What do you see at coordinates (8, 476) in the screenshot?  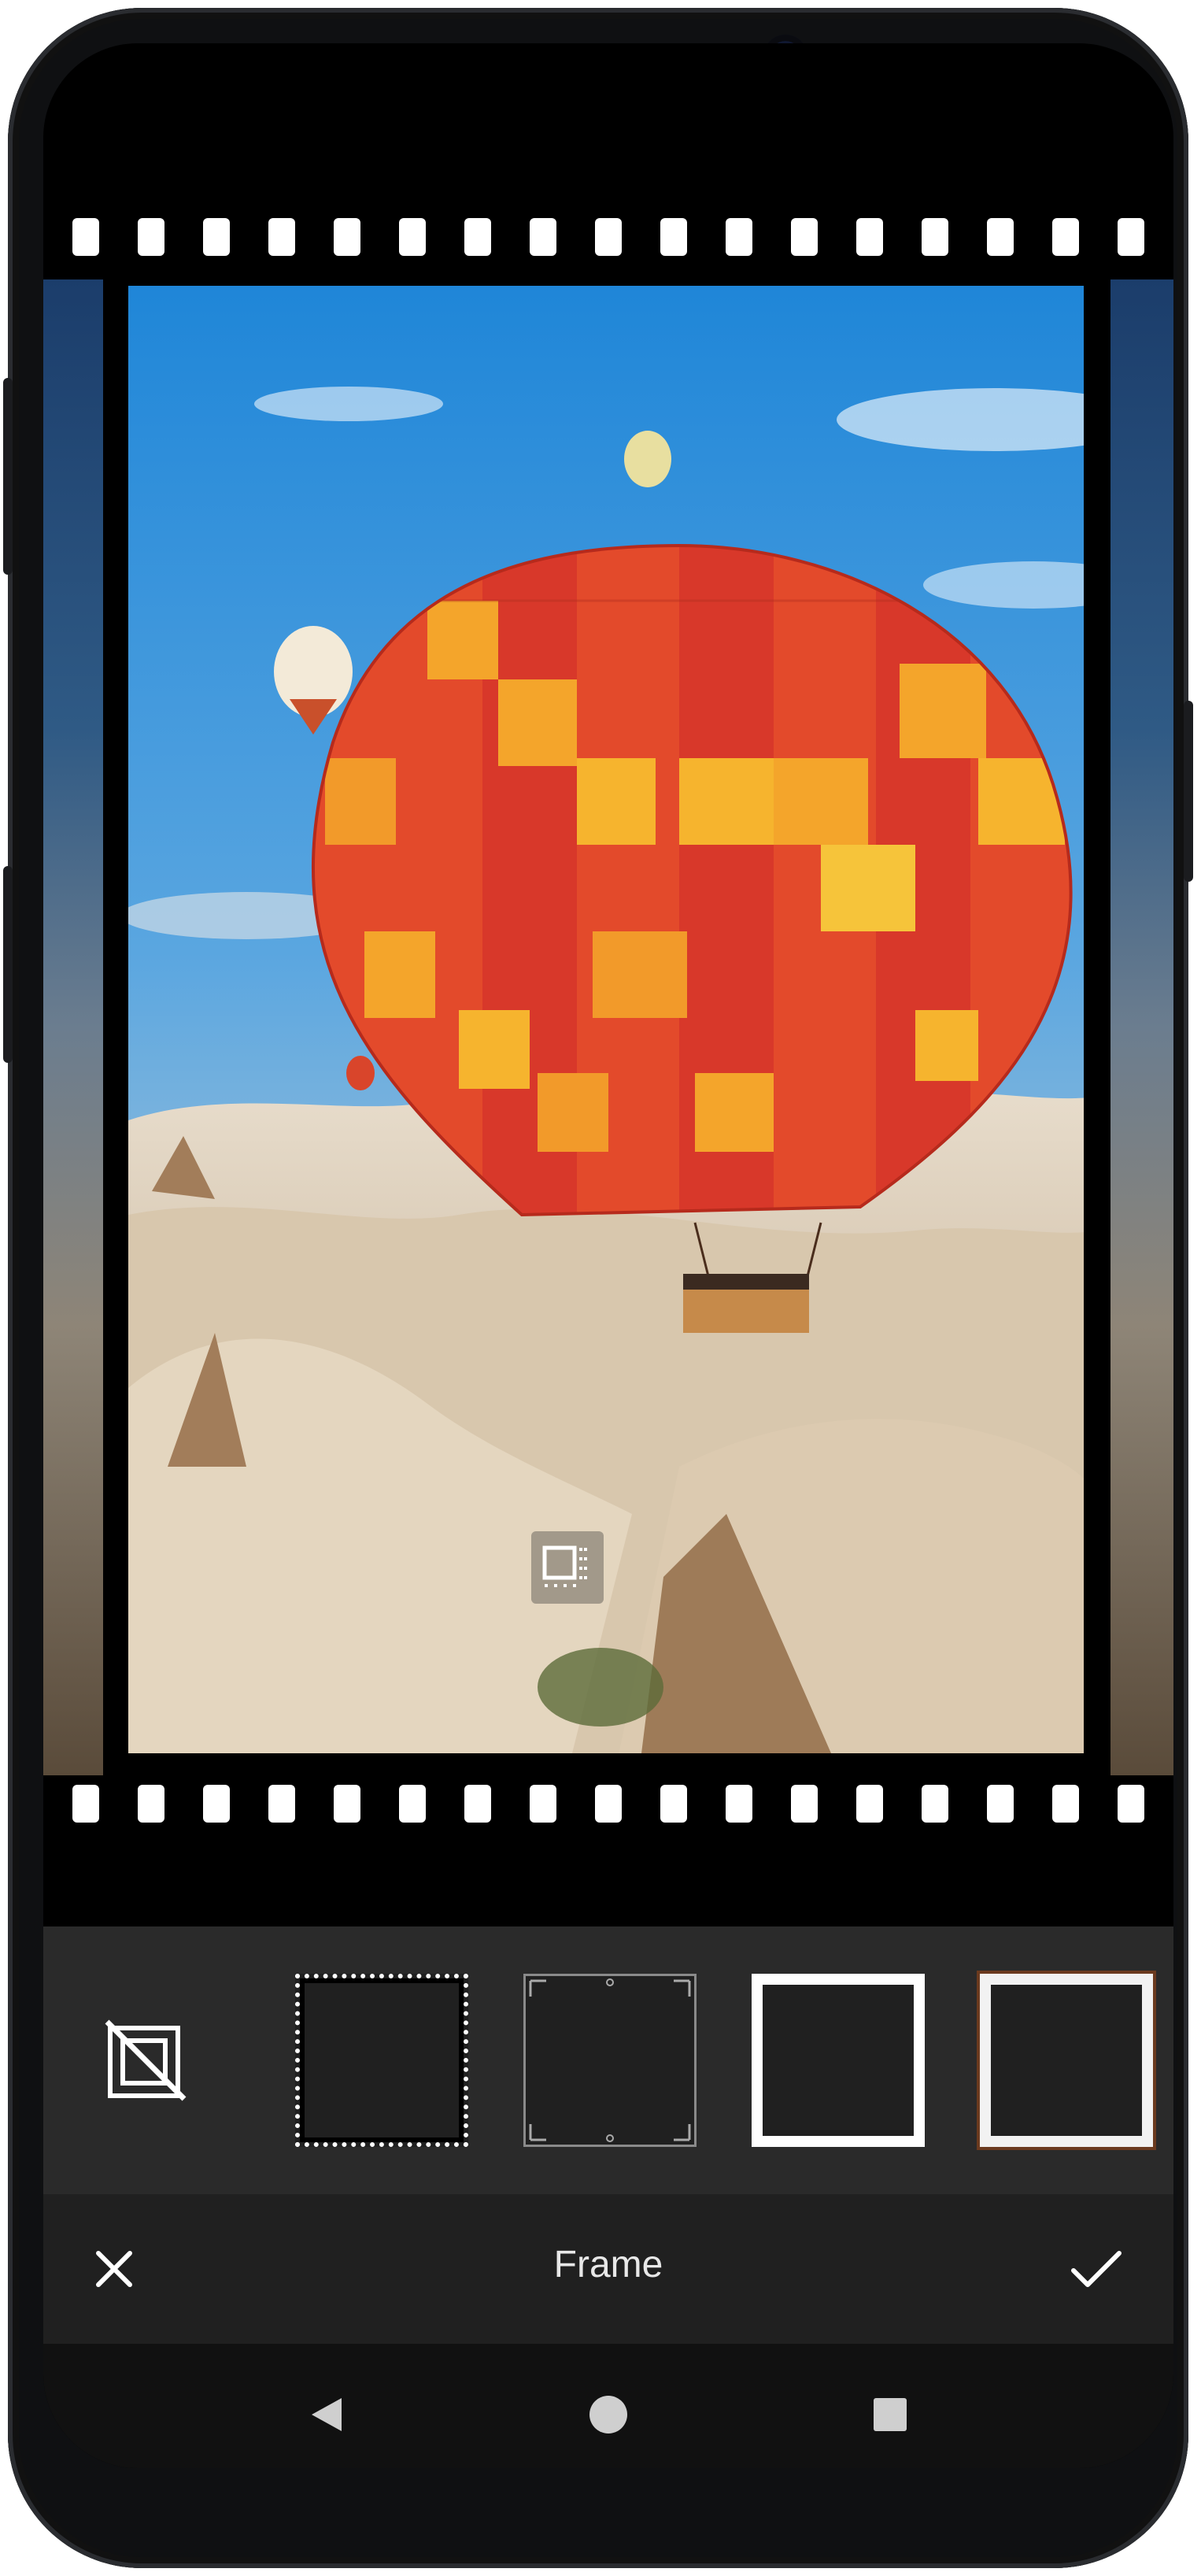 I see `volume-button` at bounding box center [8, 476].